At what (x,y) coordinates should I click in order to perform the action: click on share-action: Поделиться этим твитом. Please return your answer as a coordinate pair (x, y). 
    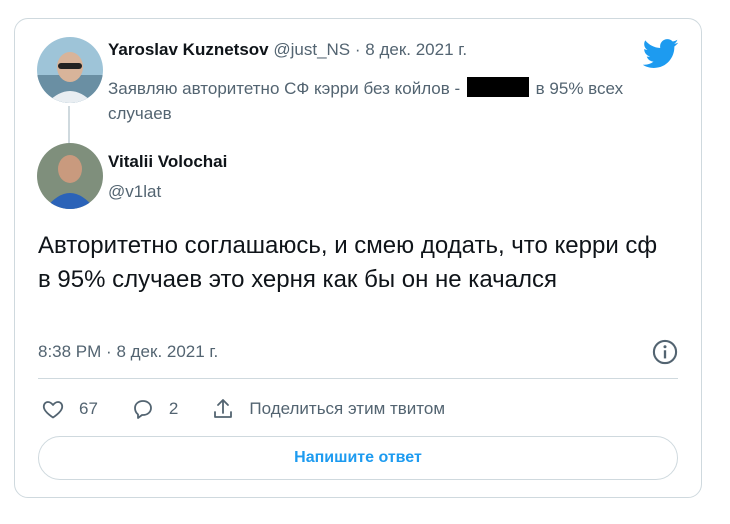
    Looking at the image, I should click on (328, 409).